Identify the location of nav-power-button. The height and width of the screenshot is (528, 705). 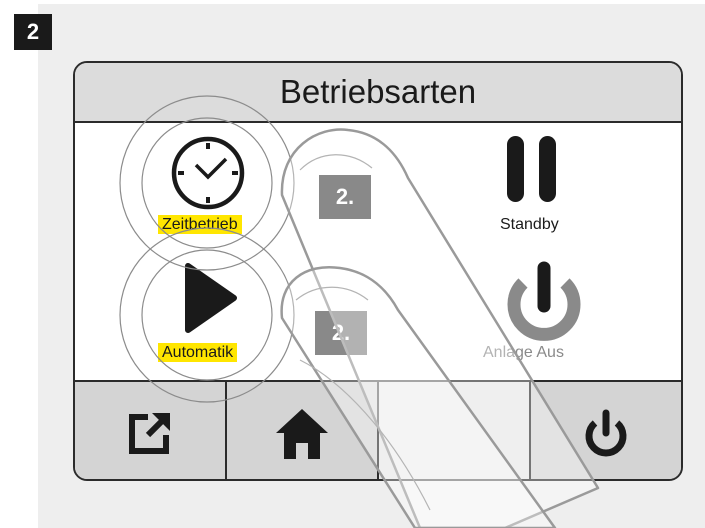
(606, 430).